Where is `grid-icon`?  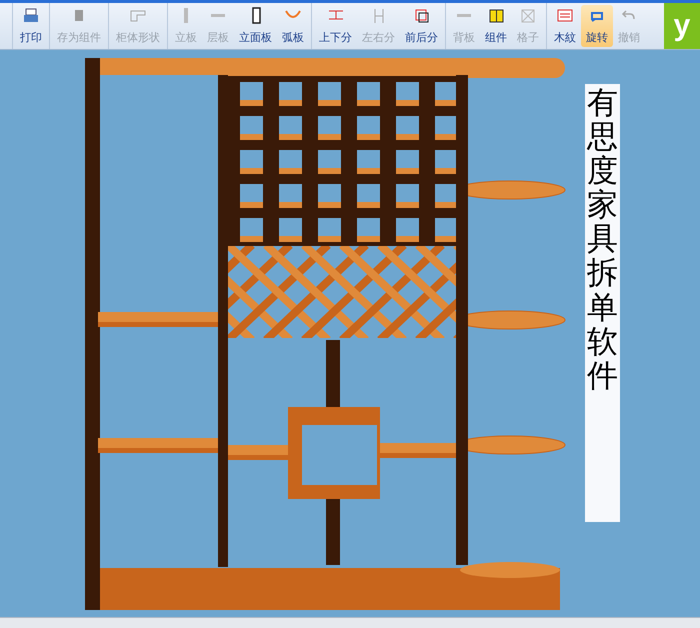 grid-icon is located at coordinates (528, 15).